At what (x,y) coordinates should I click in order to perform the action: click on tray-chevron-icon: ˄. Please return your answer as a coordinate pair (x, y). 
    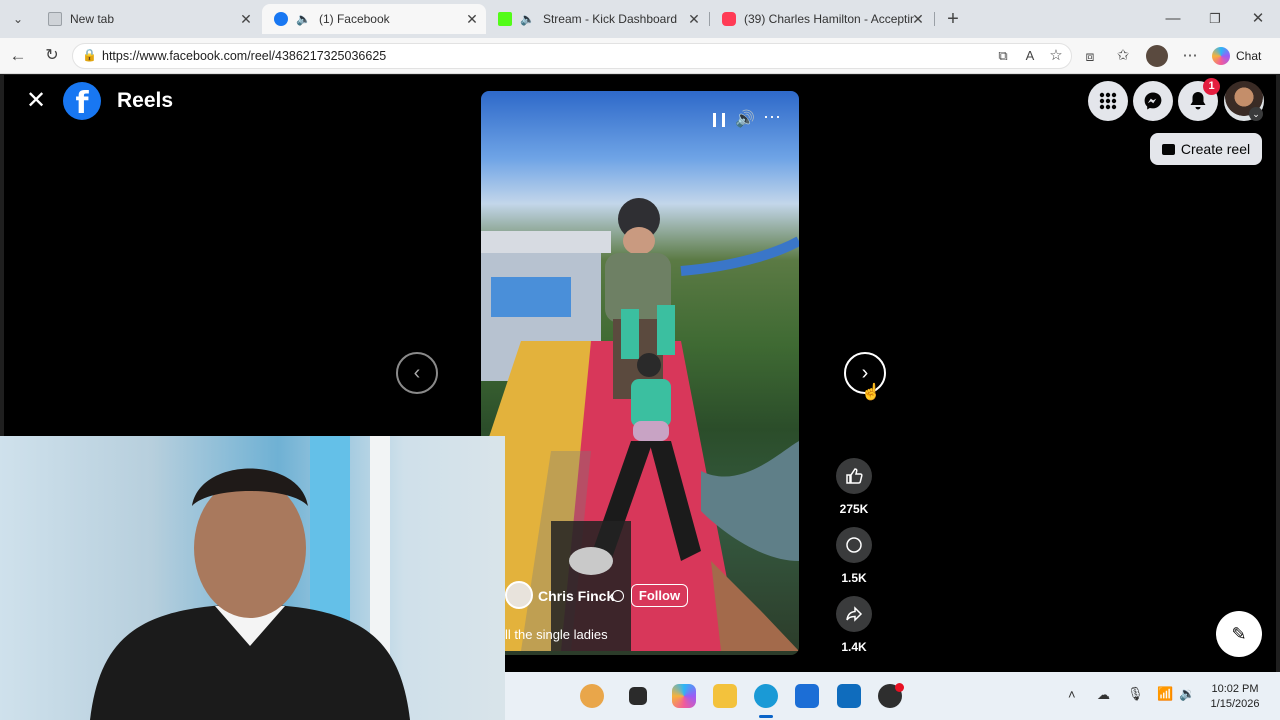
    Looking at the image, I should click on (1072, 694).